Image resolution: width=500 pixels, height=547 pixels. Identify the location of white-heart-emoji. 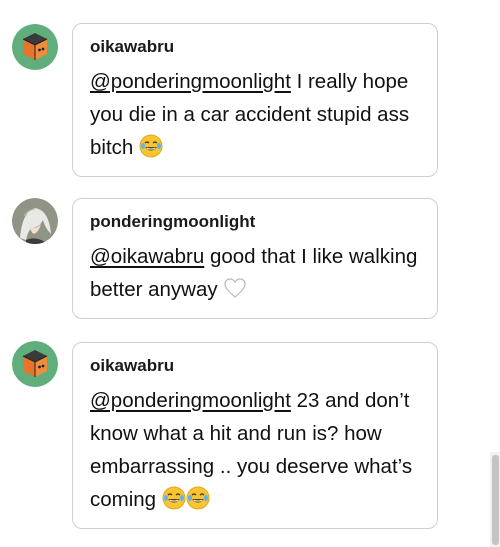
(235, 288).